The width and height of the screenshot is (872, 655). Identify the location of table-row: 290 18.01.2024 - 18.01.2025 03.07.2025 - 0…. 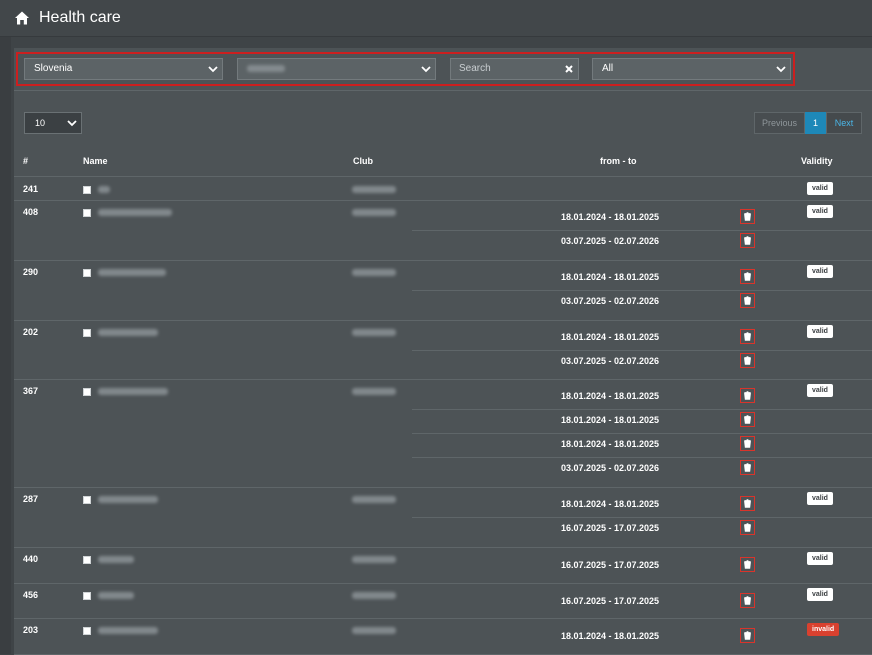
(443, 290).